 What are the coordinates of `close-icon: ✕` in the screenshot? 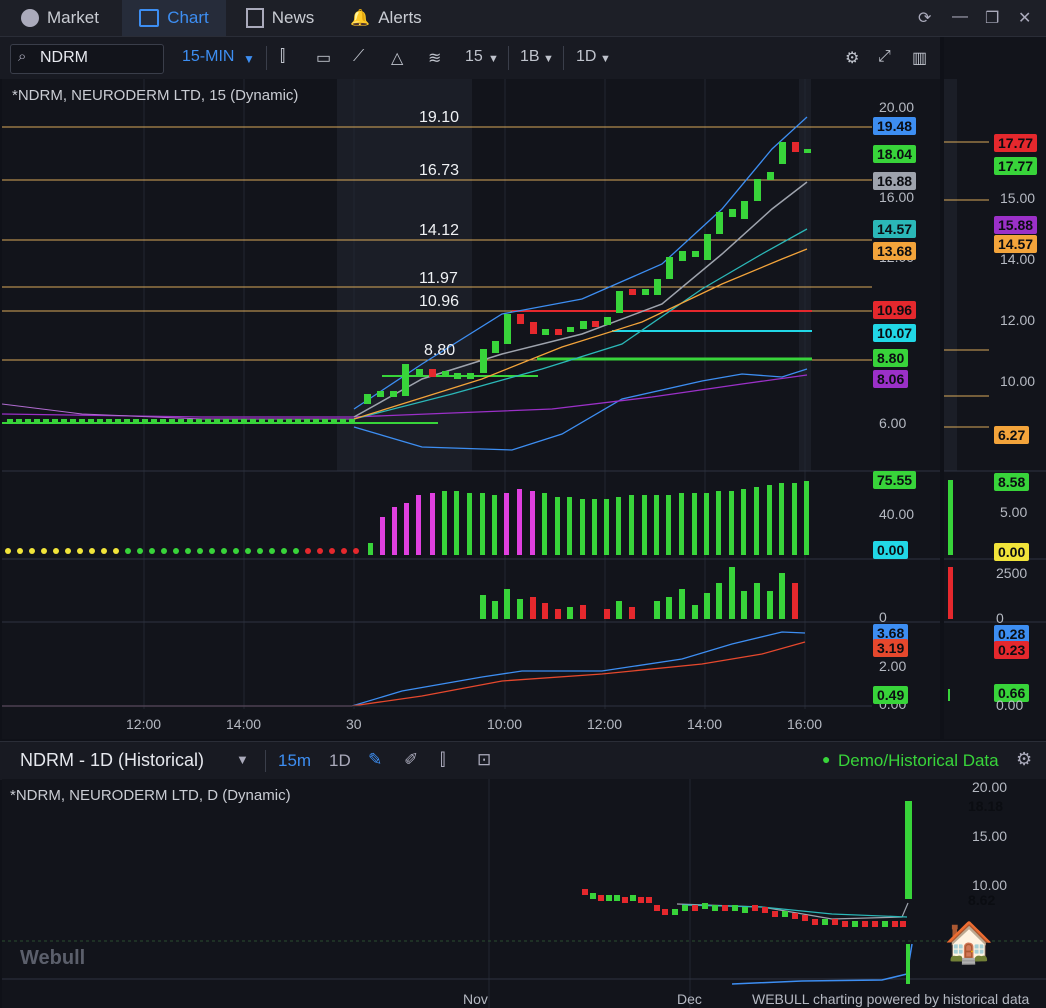 It's located at (1024, 18).